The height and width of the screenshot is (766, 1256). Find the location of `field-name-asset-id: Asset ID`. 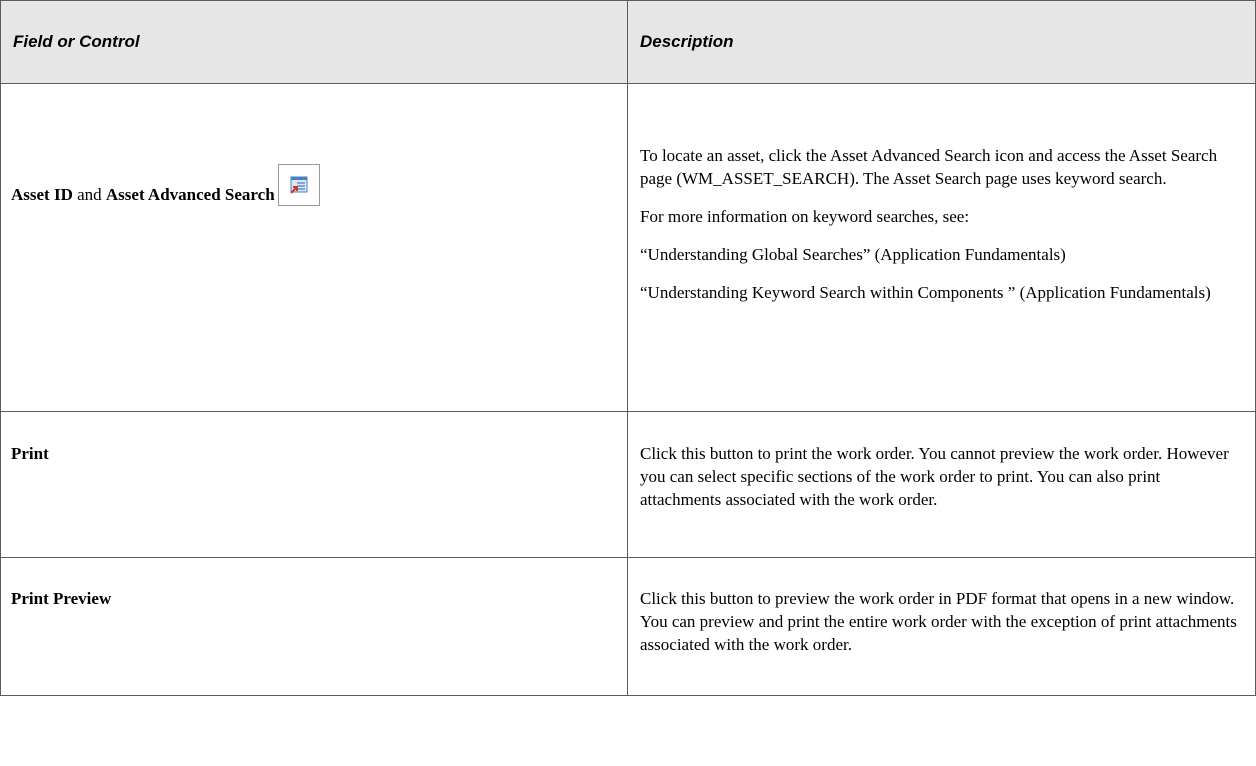

field-name-asset-id: Asset ID is located at coordinates (42, 194).